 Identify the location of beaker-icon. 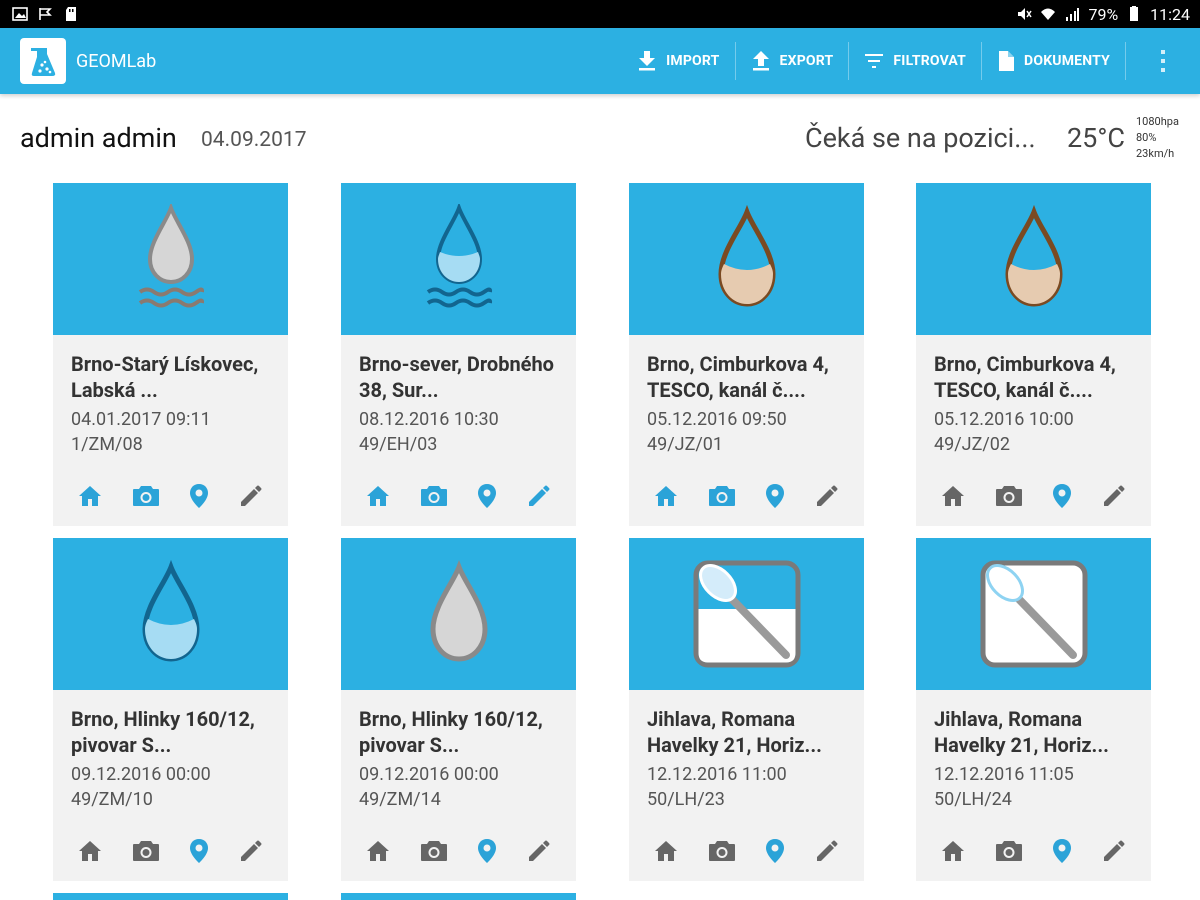
(43, 62).